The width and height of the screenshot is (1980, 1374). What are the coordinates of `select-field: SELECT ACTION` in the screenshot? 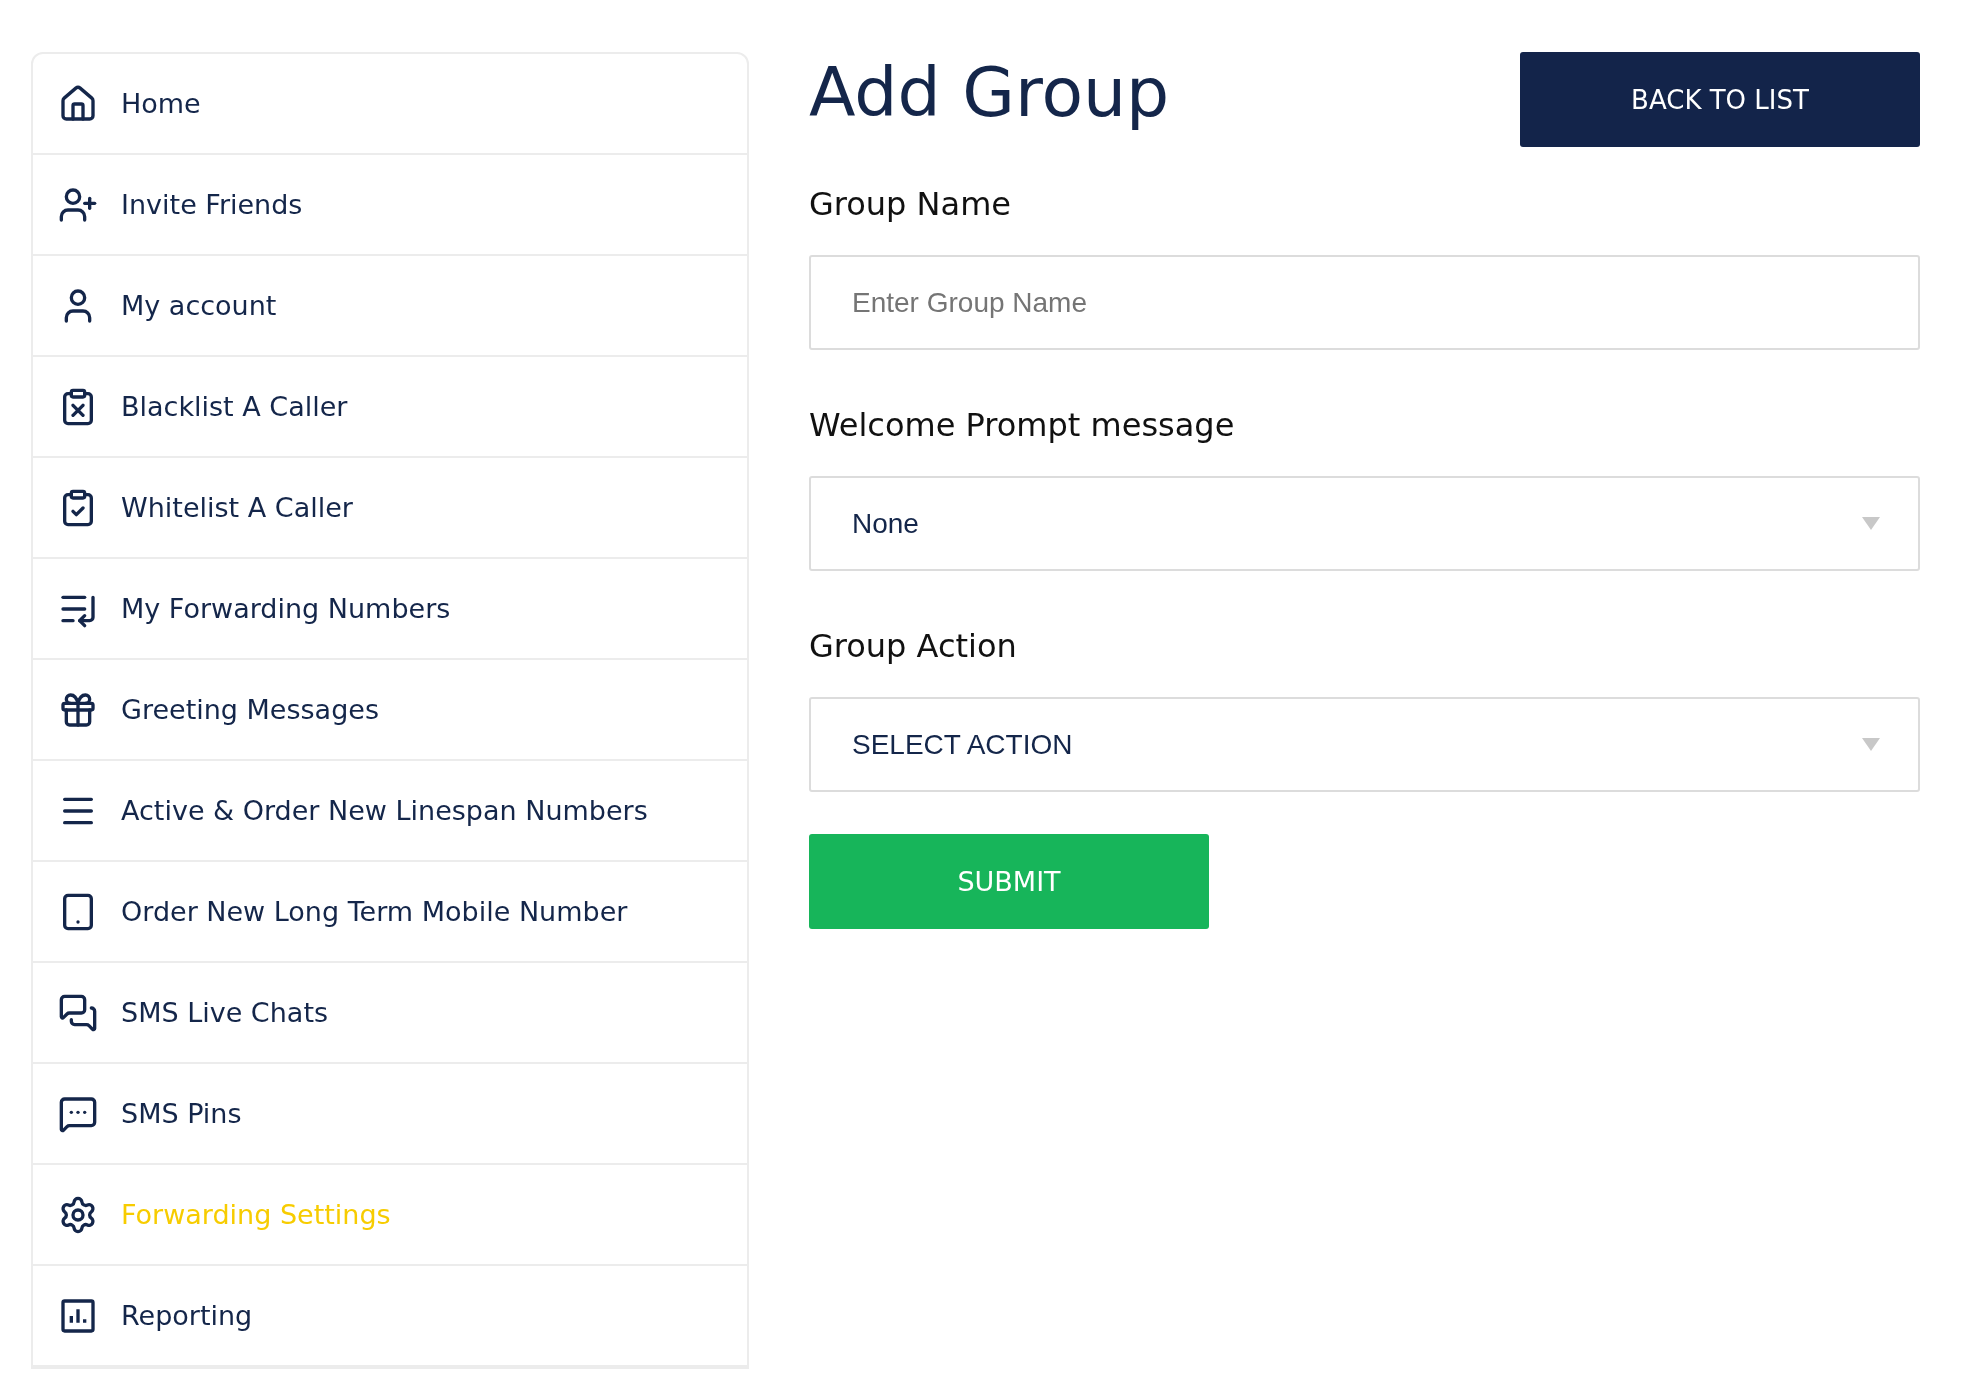 It's located at (1364, 744).